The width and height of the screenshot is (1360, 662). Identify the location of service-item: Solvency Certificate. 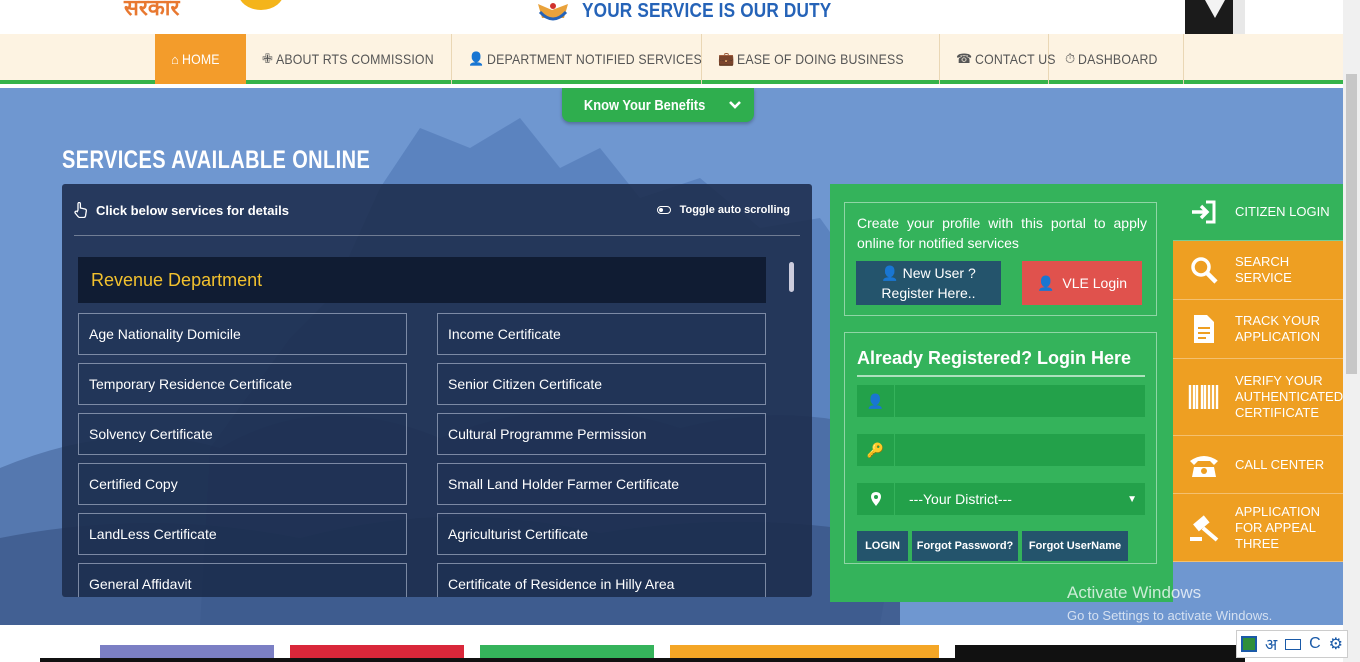
(242, 434).